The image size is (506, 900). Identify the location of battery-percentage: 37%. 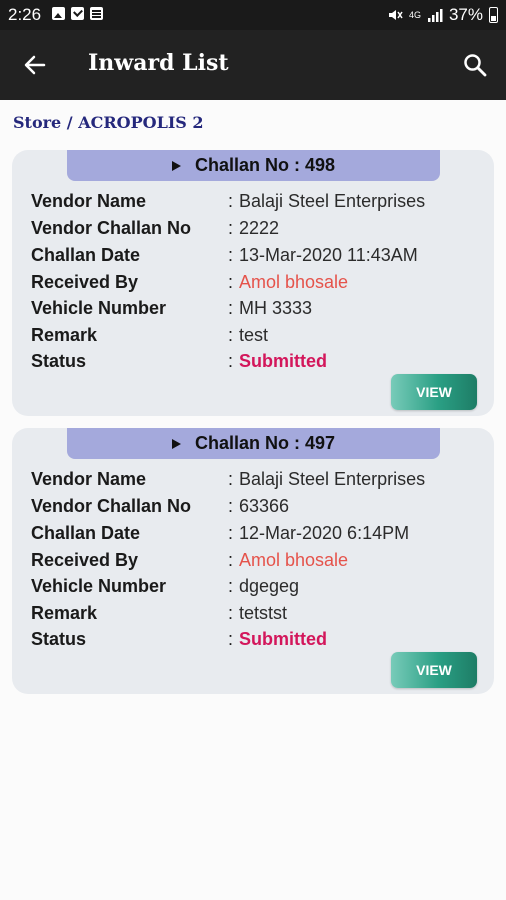
(465, 14).